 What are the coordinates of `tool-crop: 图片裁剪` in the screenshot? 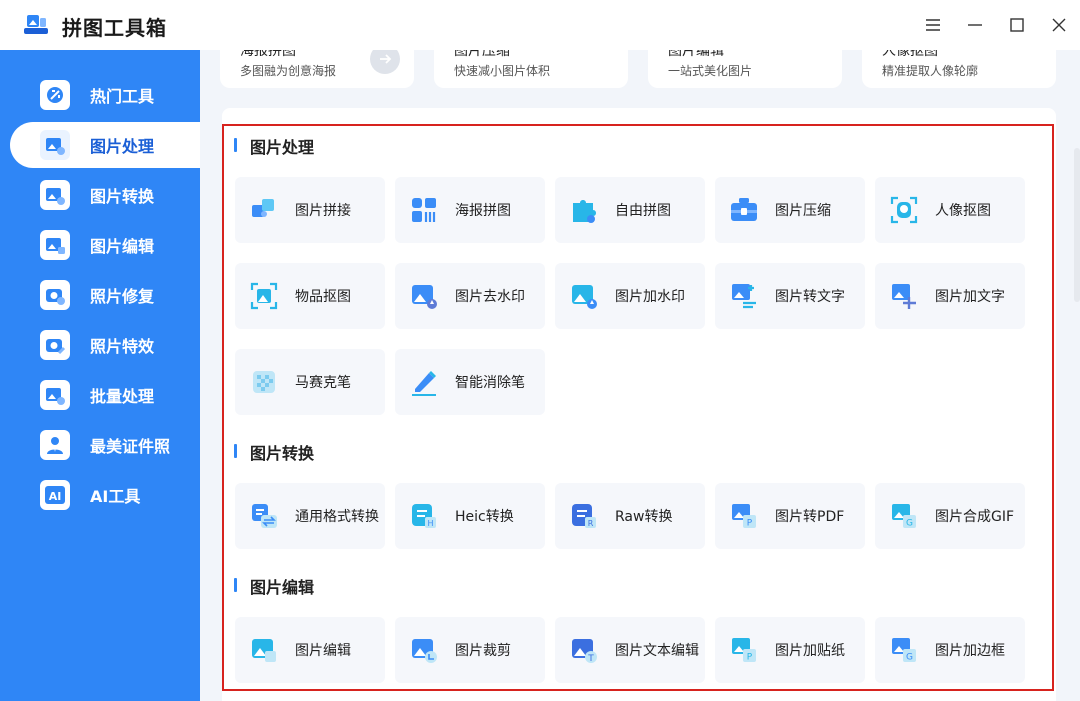 It's located at (470, 650).